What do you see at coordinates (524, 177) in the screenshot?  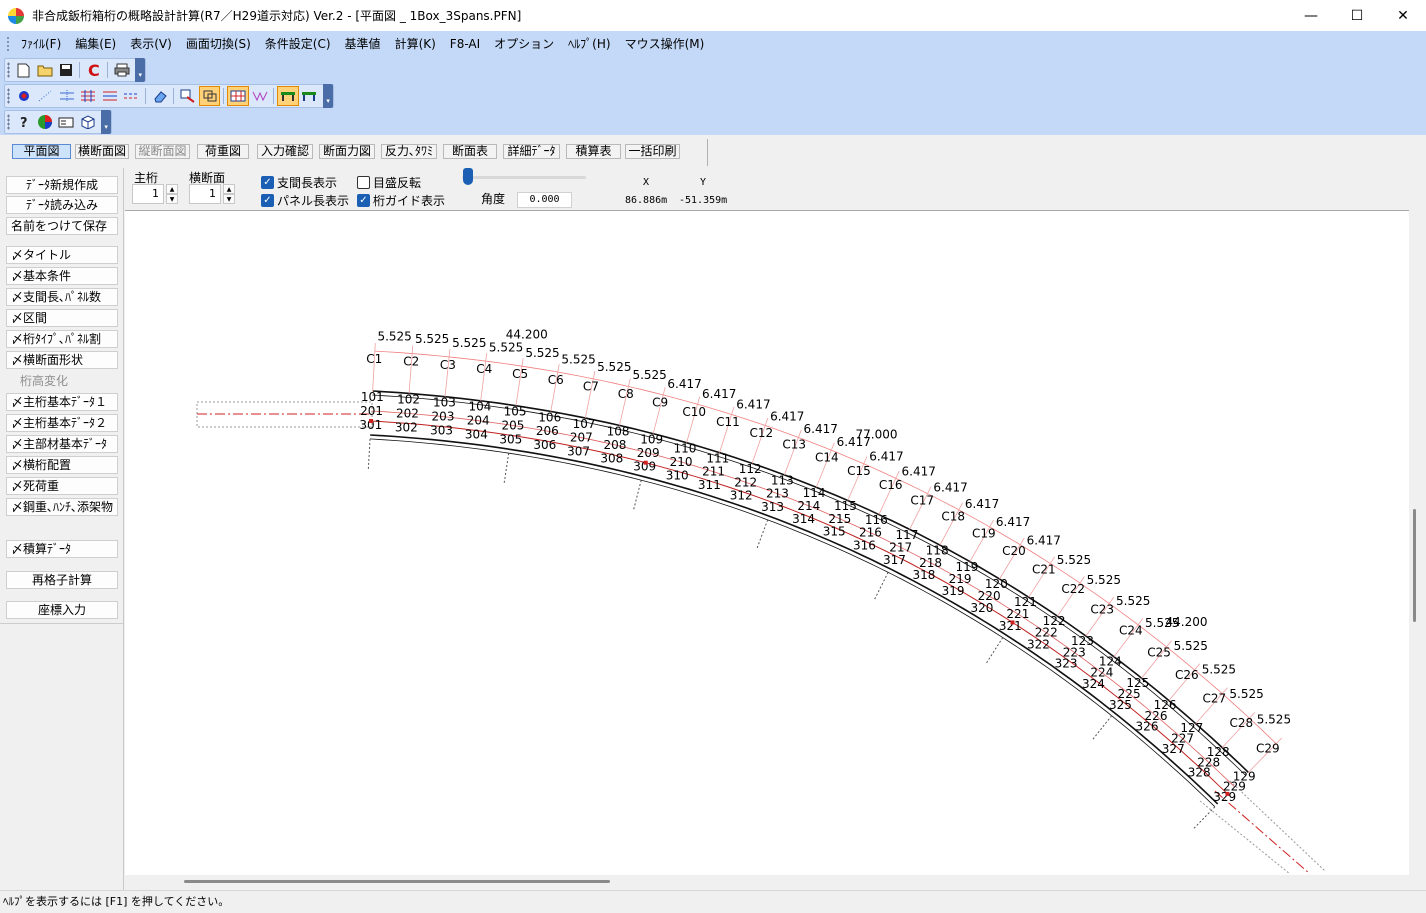 I see `angle-slider-track` at bounding box center [524, 177].